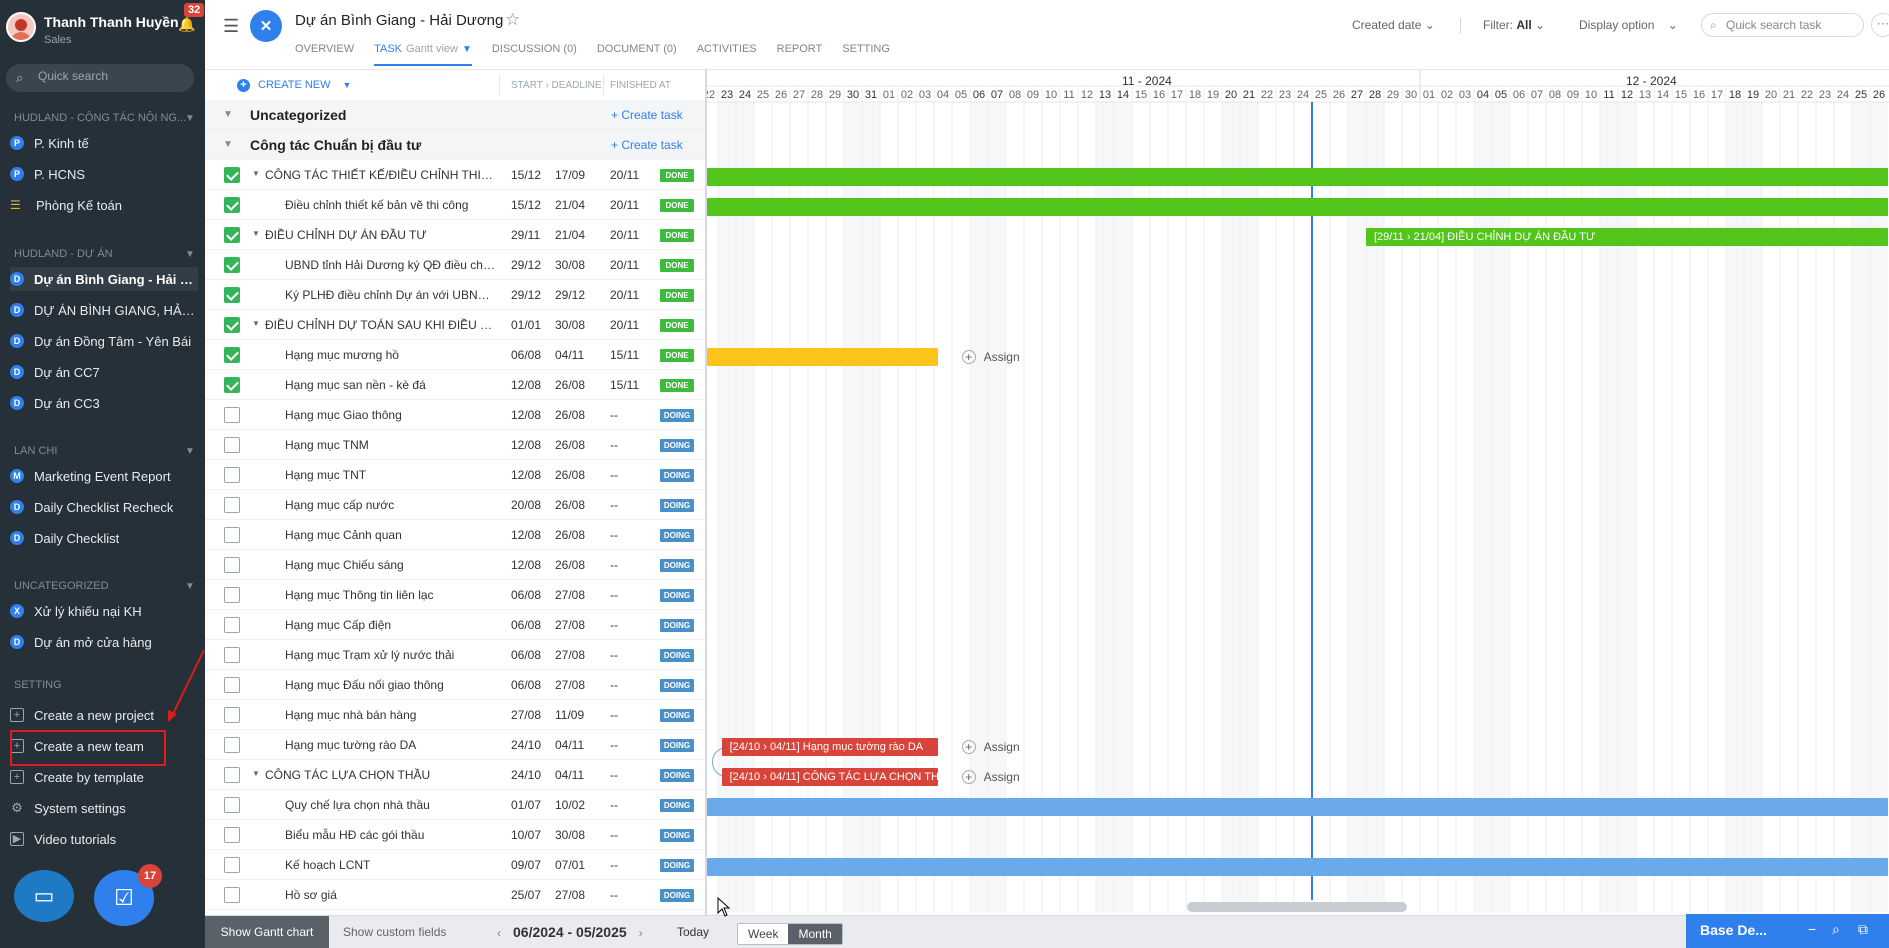  What do you see at coordinates (800, 54) in the screenshot?
I see `tab-item: REPORT` at bounding box center [800, 54].